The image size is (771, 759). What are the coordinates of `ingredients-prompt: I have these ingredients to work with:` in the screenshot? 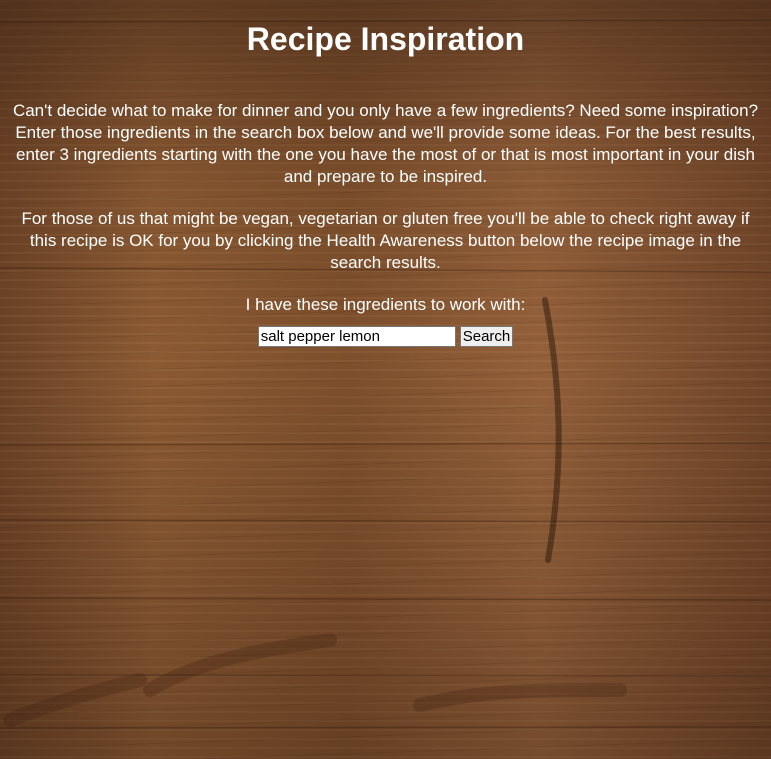 It's located at (385, 304).